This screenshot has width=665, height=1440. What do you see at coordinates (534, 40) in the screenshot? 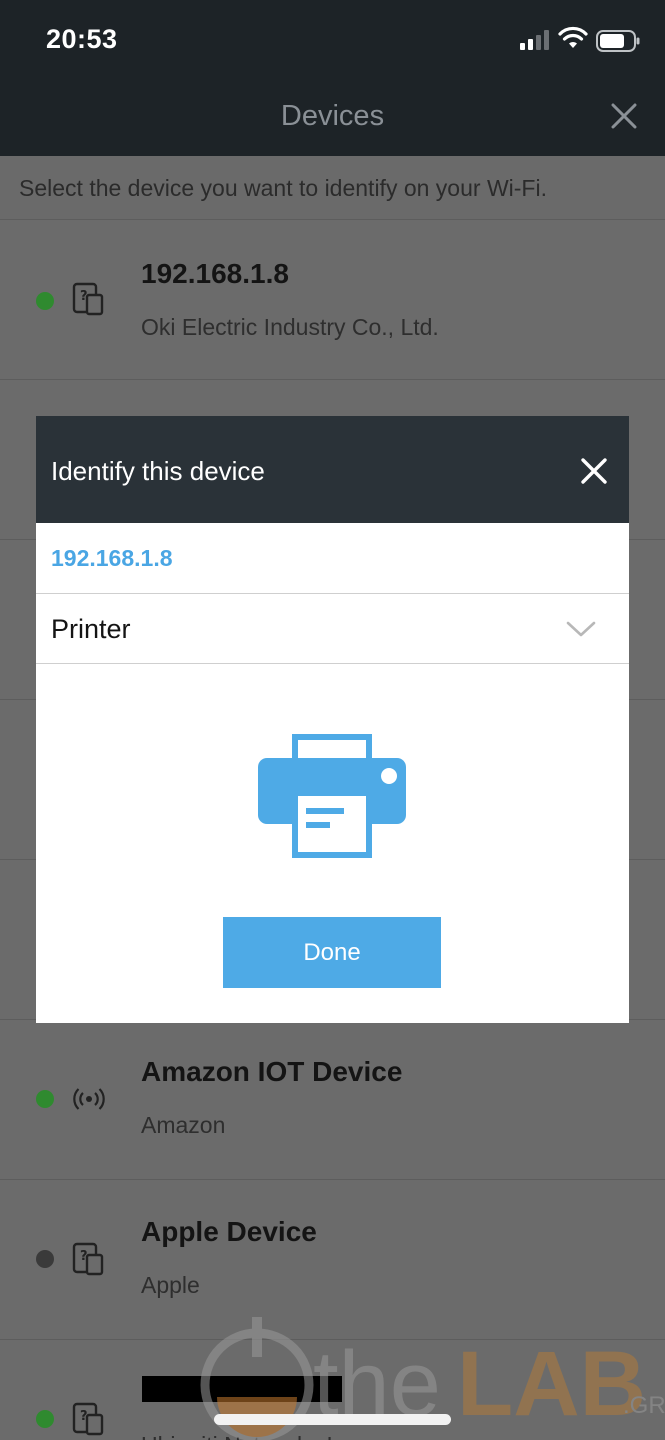
I see `cellular-signal-icon` at bounding box center [534, 40].